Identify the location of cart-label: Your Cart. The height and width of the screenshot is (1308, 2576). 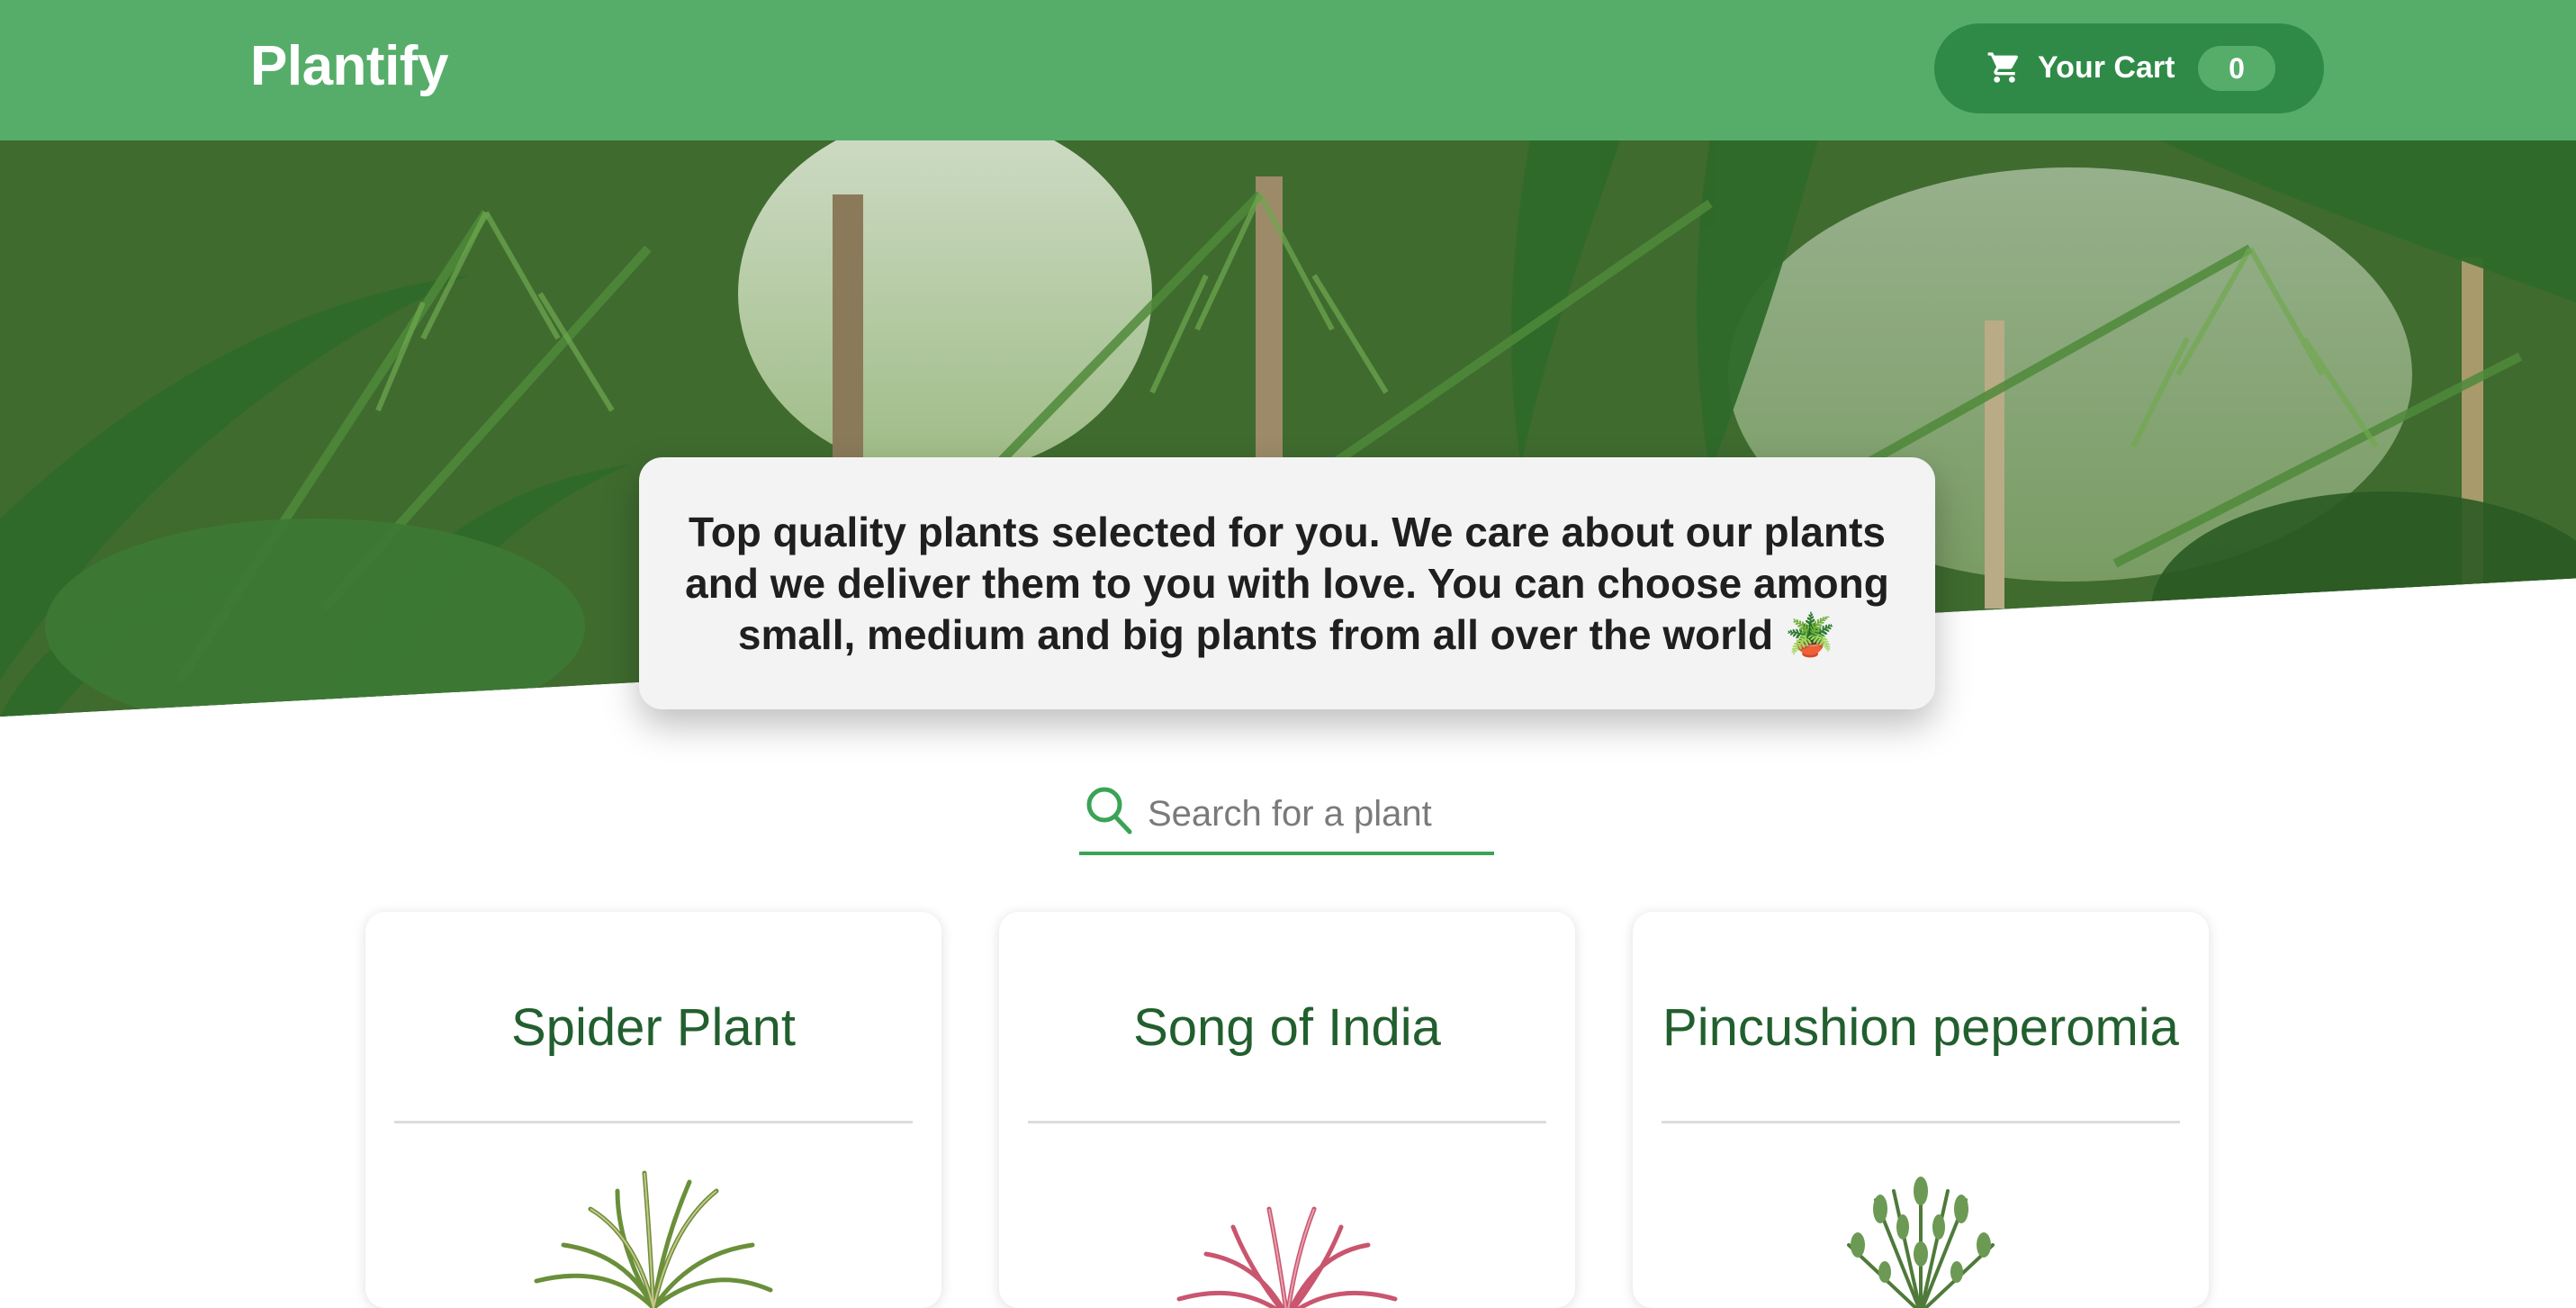
(2106, 67).